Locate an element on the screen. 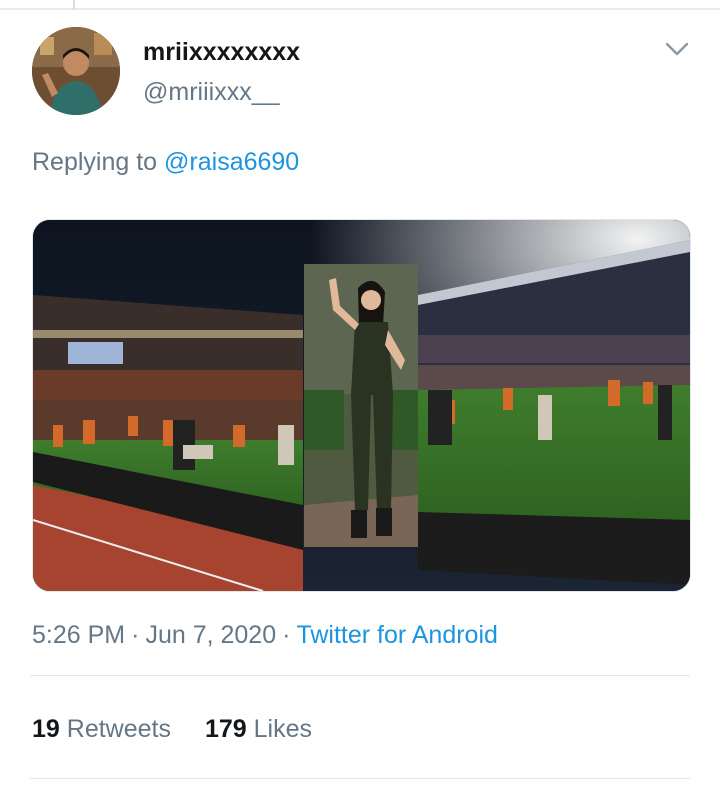 This screenshot has width=720, height=789. retweets-label: Retweets is located at coordinates (118, 729).